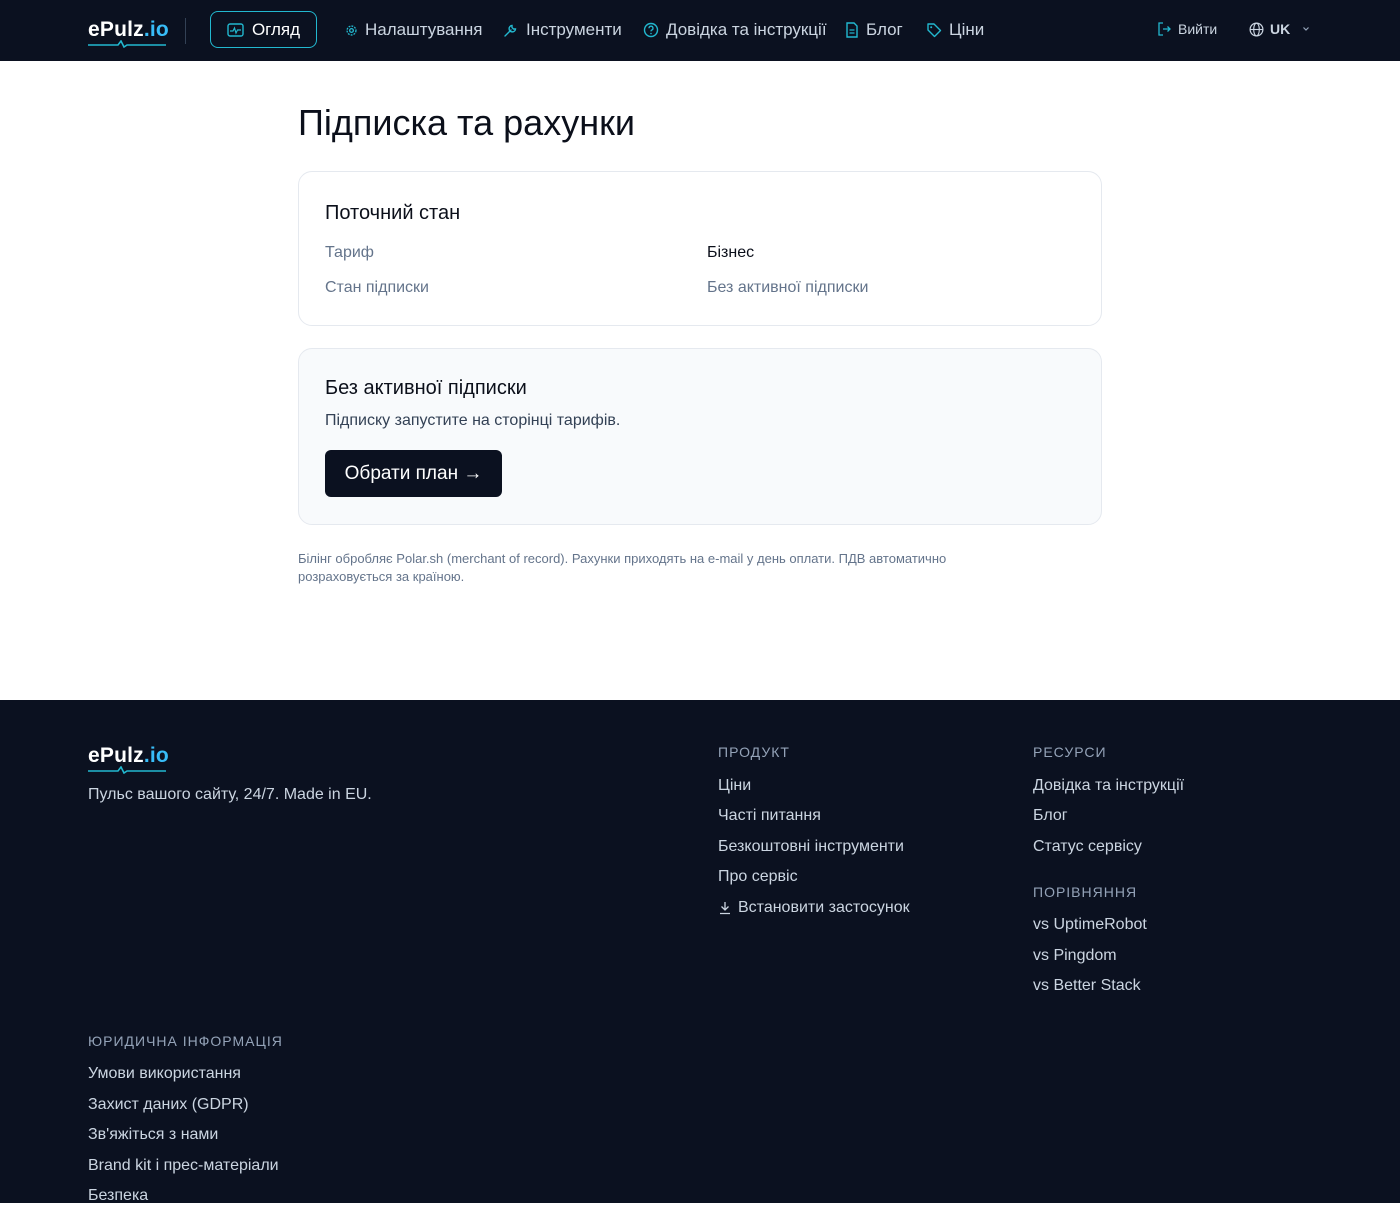  What do you see at coordinates (852, 30) in the screenshot?
I see `document-icon` at bounding box center [852, 30].